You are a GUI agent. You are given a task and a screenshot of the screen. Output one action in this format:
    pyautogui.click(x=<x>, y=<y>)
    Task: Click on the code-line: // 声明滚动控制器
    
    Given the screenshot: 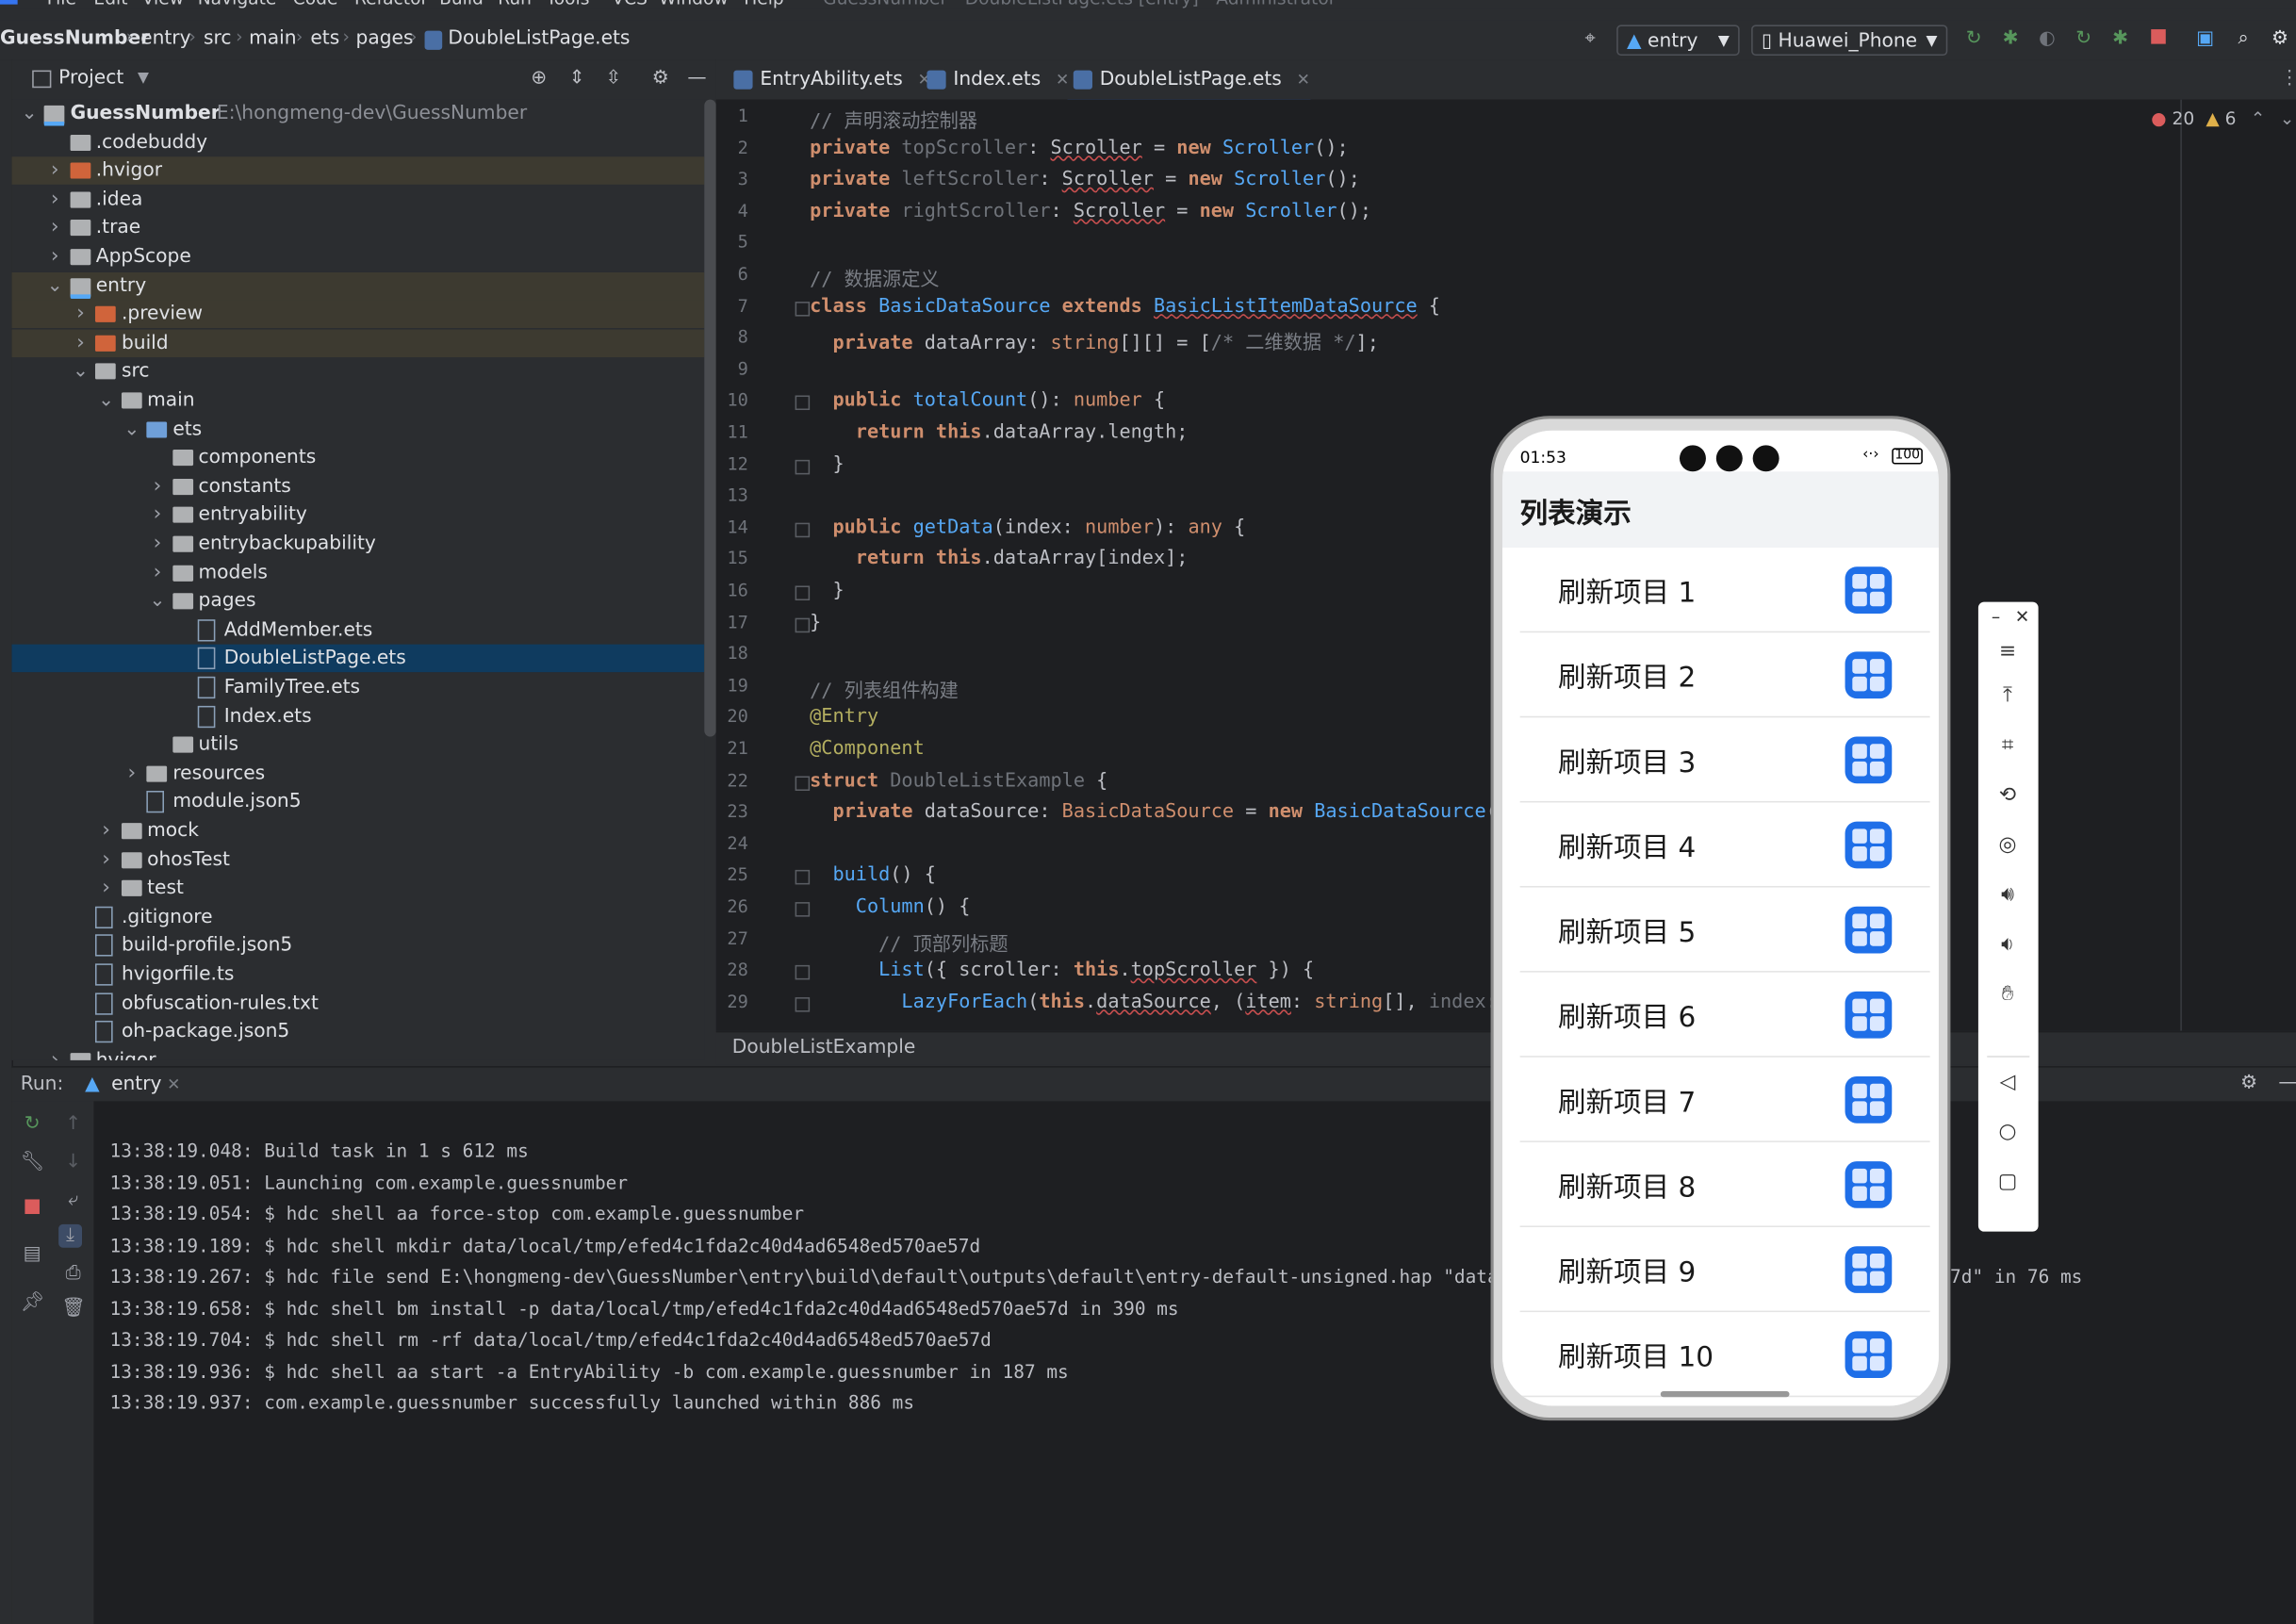 What is the action you would take?
    pyautogui.click(x=893, y=119)
    